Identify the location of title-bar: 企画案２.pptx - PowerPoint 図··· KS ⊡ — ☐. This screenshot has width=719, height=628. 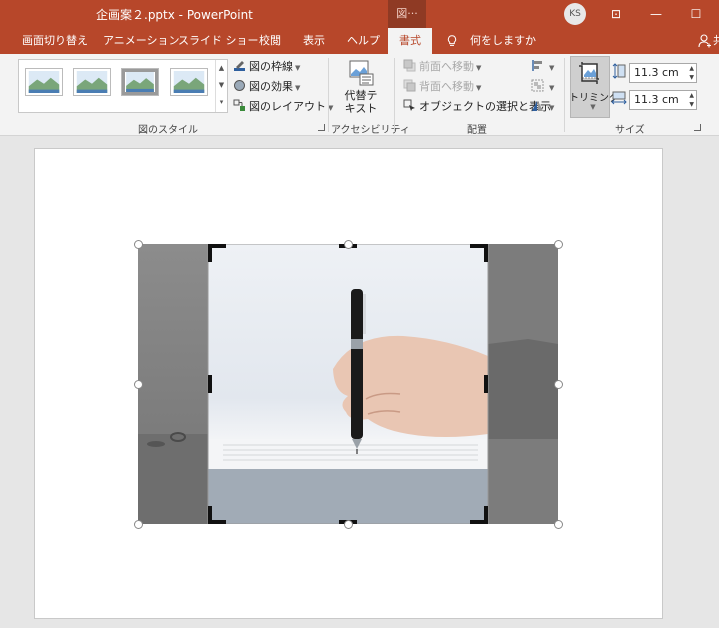
(359, 14).